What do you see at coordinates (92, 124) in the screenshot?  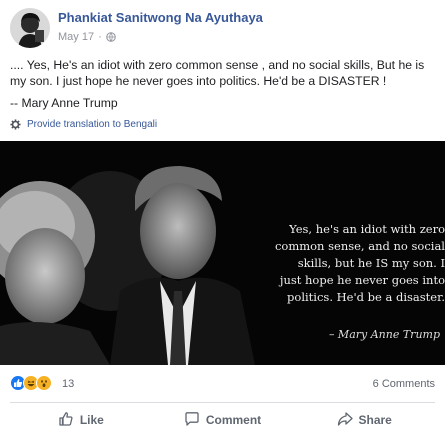 I see `translation-link: Provide translation to Bengali` at bounding box center [92, 124].